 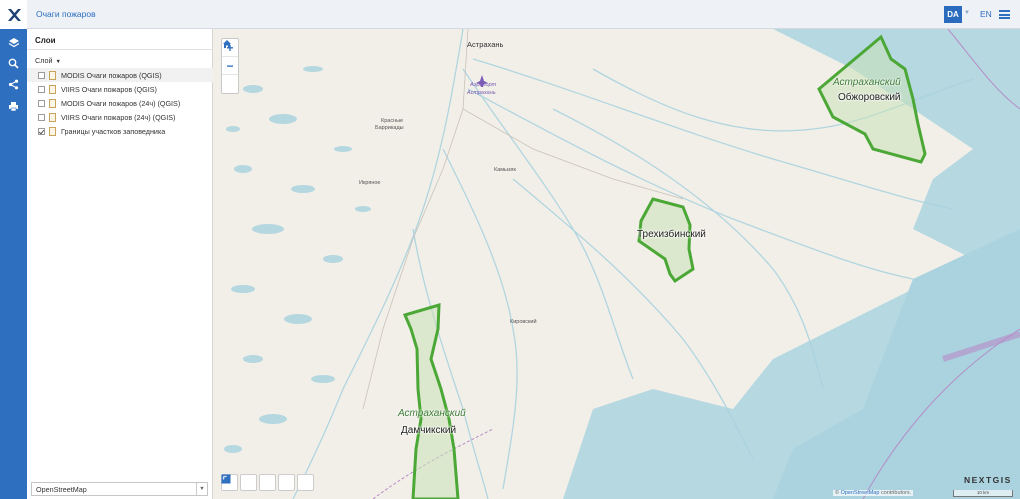 I want to click on nextgis-logo, so click(x=13, y=14).